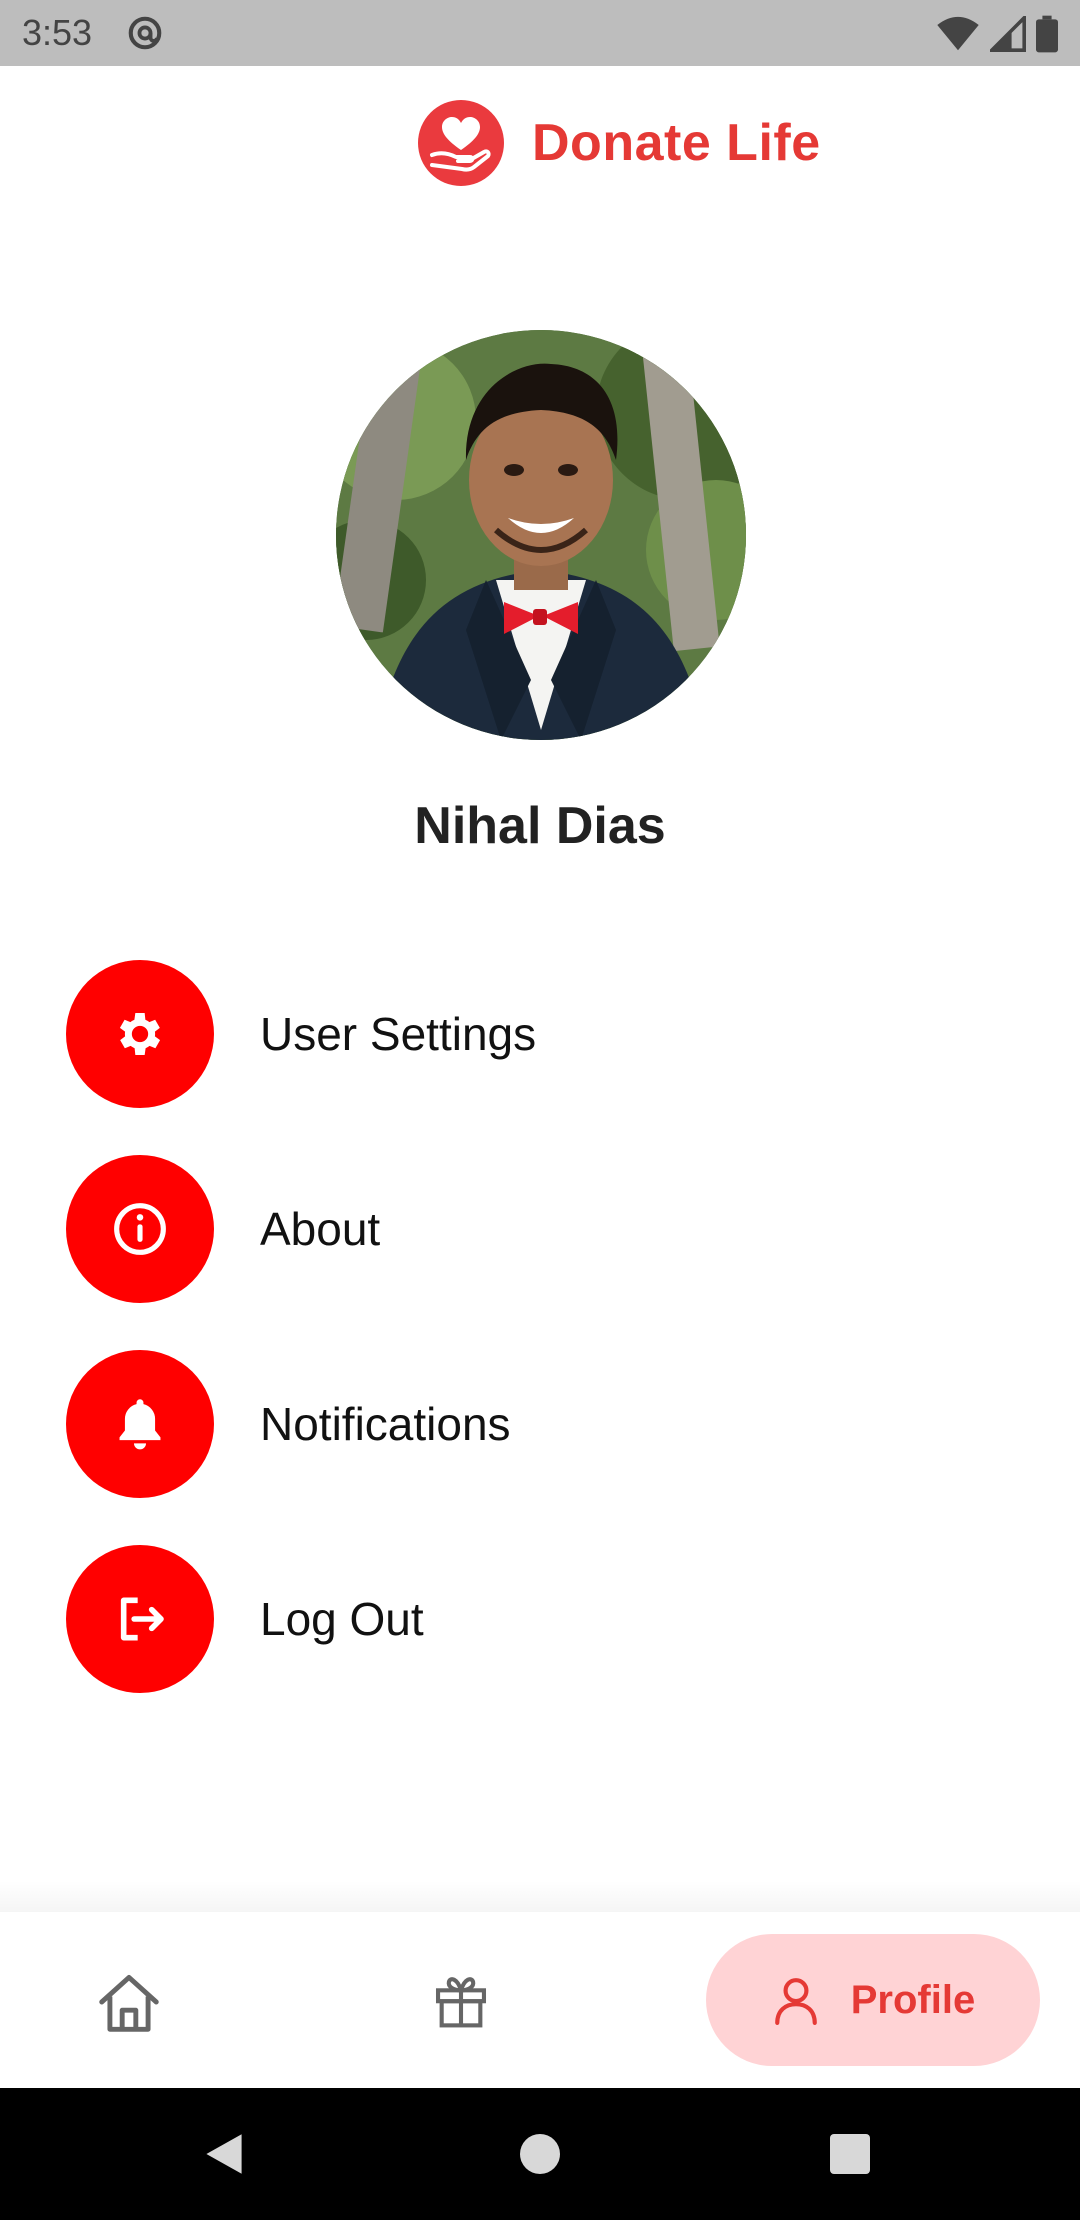  Describe the element at coordinates (540, 2000) in the screenshot. I see `bottom-nav: Profile` at that location.